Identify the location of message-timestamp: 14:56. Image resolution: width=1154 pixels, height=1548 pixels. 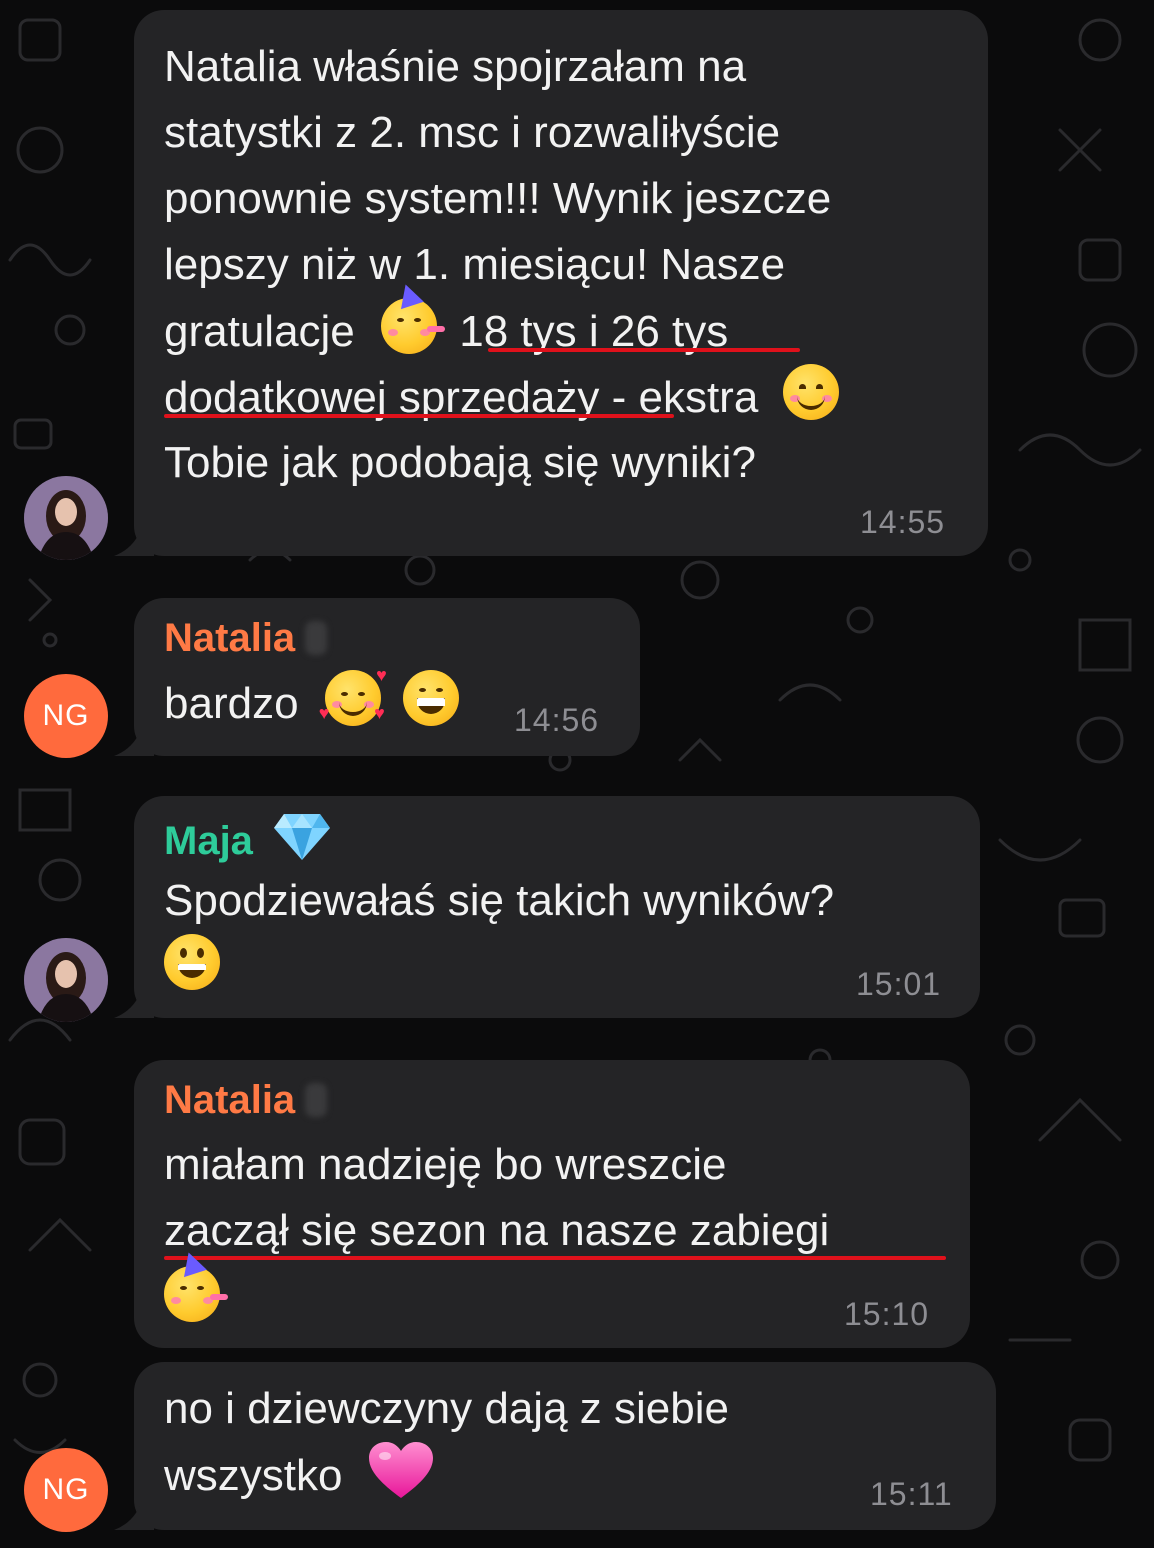
(557, 720).